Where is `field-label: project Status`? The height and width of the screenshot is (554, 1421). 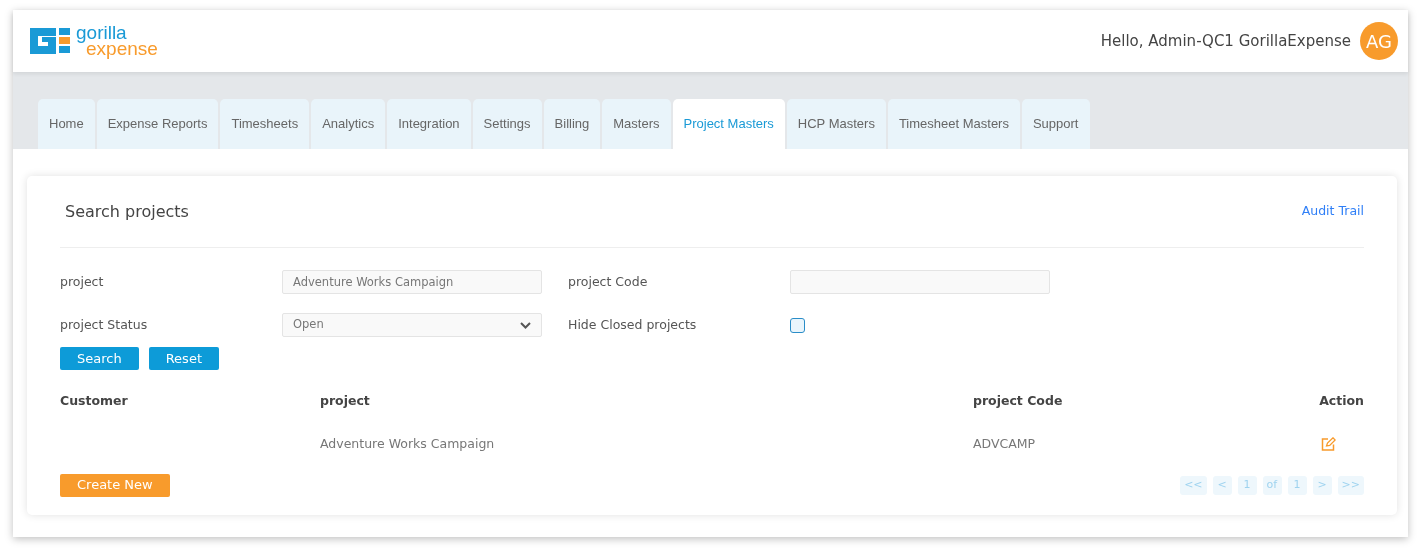 field-label: project Status is located at coordinates (104, 324).